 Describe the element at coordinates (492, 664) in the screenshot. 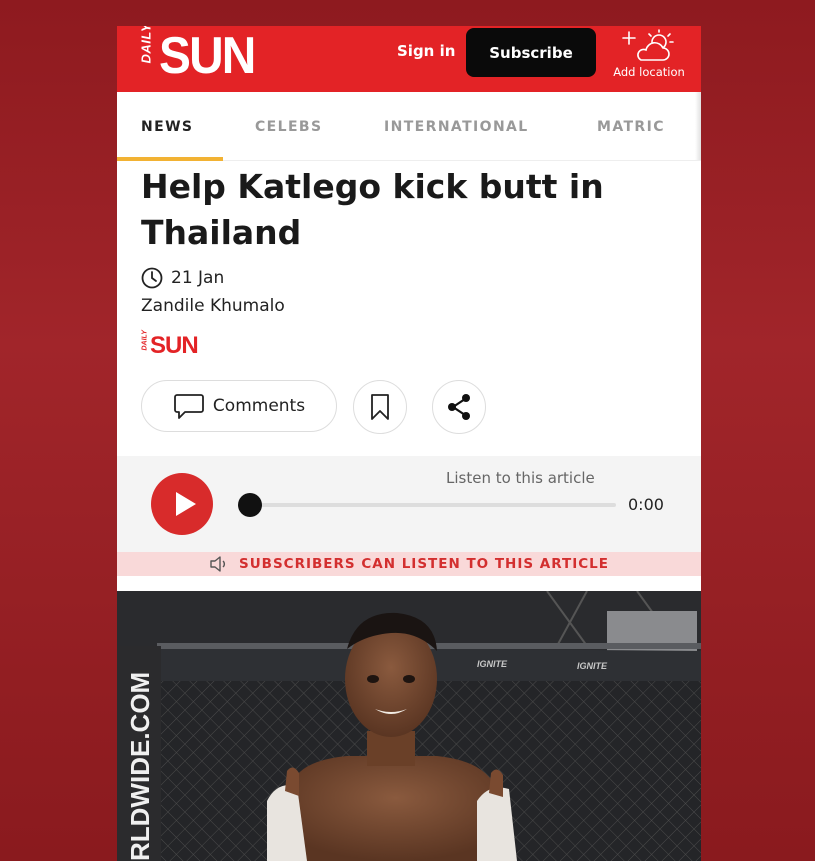

I see `cage-brand-text-1: IGNITE` at that location.